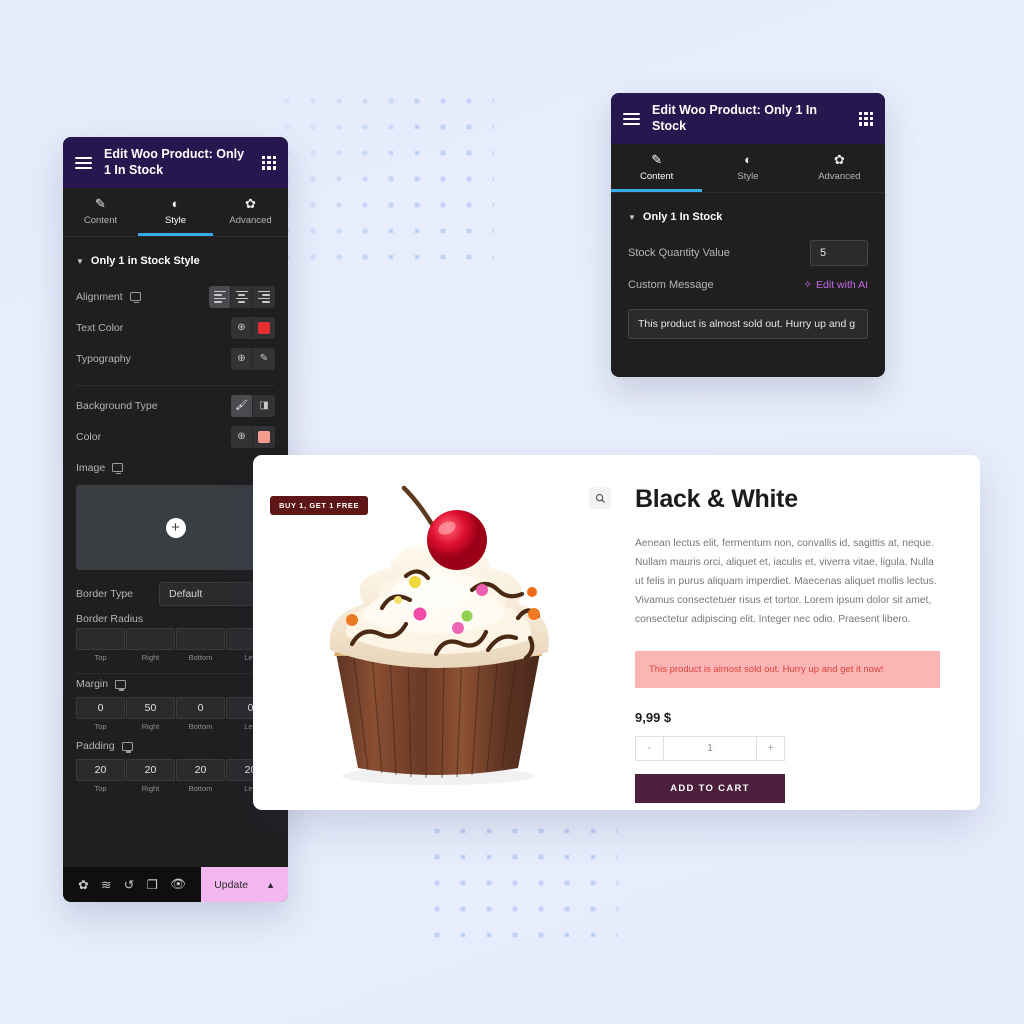 Image resolution: width=1024 pixels, height=1024 pixels. What do you see at coordinates (200, 639) in the screenshot?
I see `border-radius-bottom-input` at bounding box center [200, 639].